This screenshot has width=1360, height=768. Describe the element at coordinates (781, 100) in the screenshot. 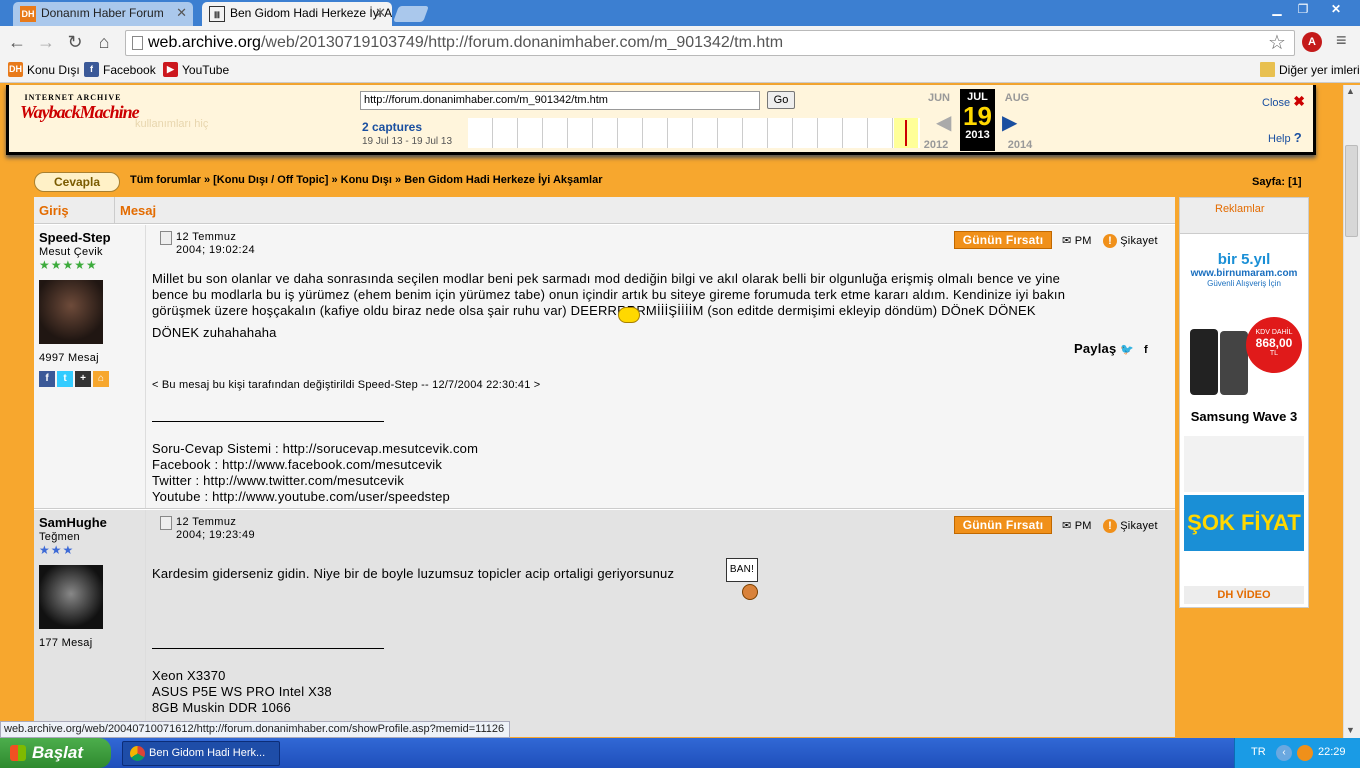

I see `wayback-go-button: Go` at that location.